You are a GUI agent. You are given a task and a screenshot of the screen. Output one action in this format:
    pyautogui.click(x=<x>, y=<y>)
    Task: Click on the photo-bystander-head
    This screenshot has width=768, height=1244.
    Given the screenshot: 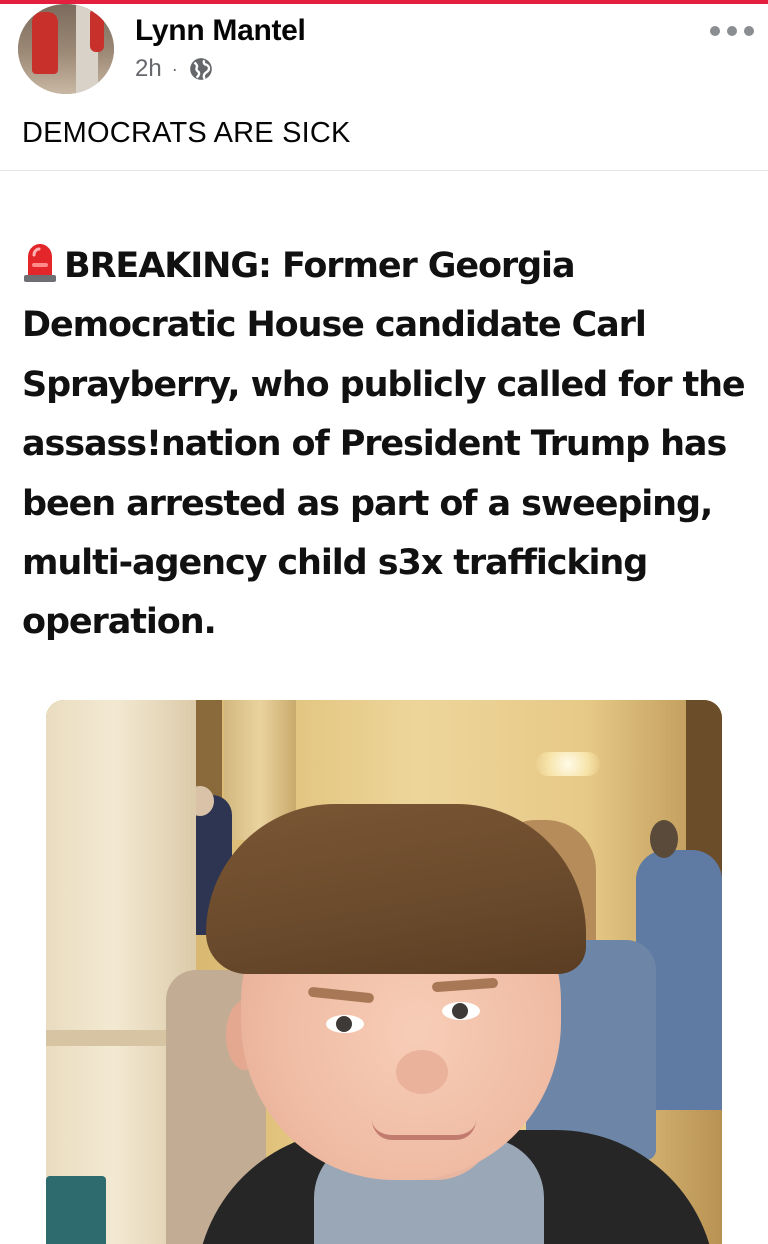 What is the action you would take?
    pyautogui.click(x=664, y=839)
    